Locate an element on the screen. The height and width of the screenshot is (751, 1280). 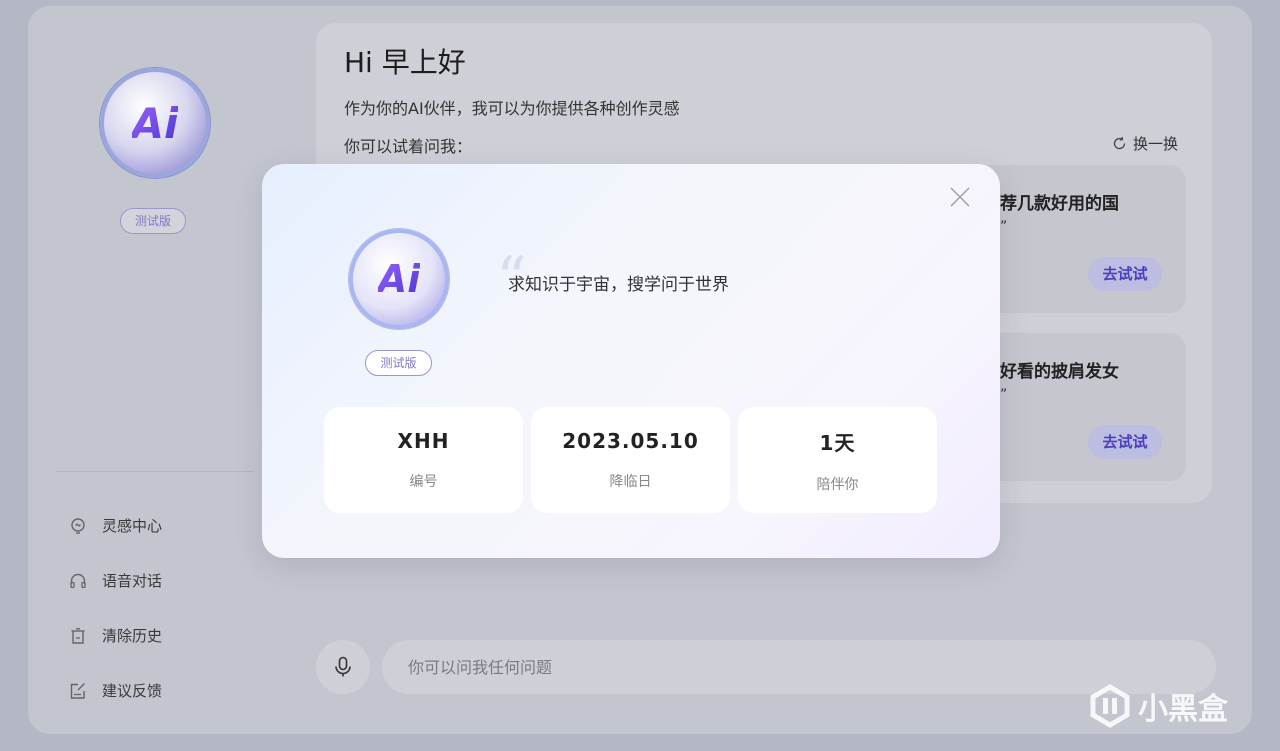
stats-row: XHH 编号 2023.05.10 降临日 1天 陪伴你 is located at coordinates (630, 460).